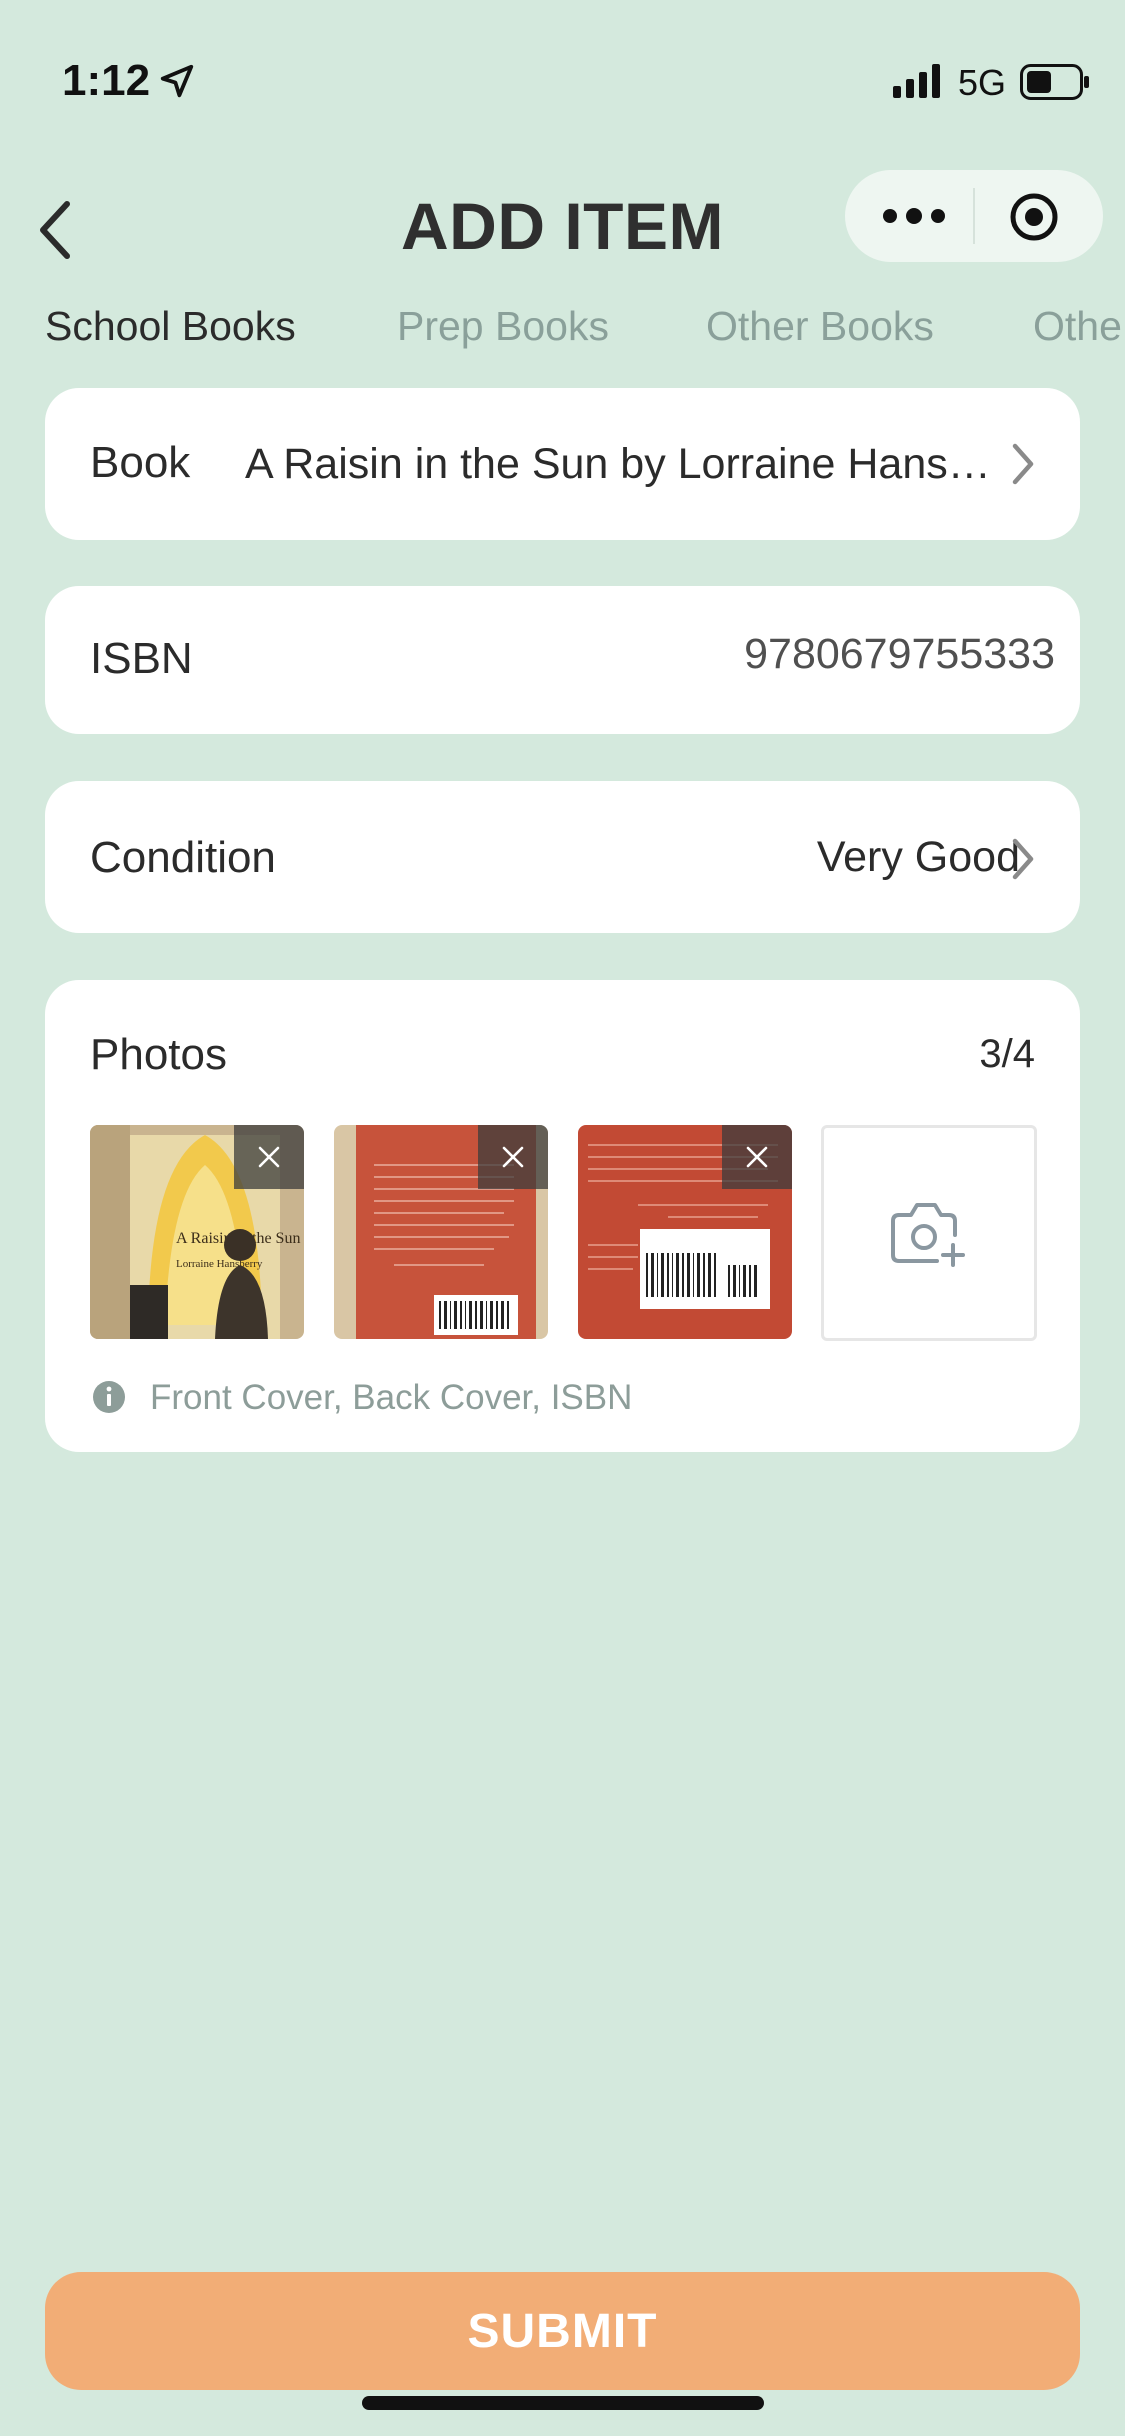  I want to click on tab-prep-books: Prep Books, so click(503, 326).